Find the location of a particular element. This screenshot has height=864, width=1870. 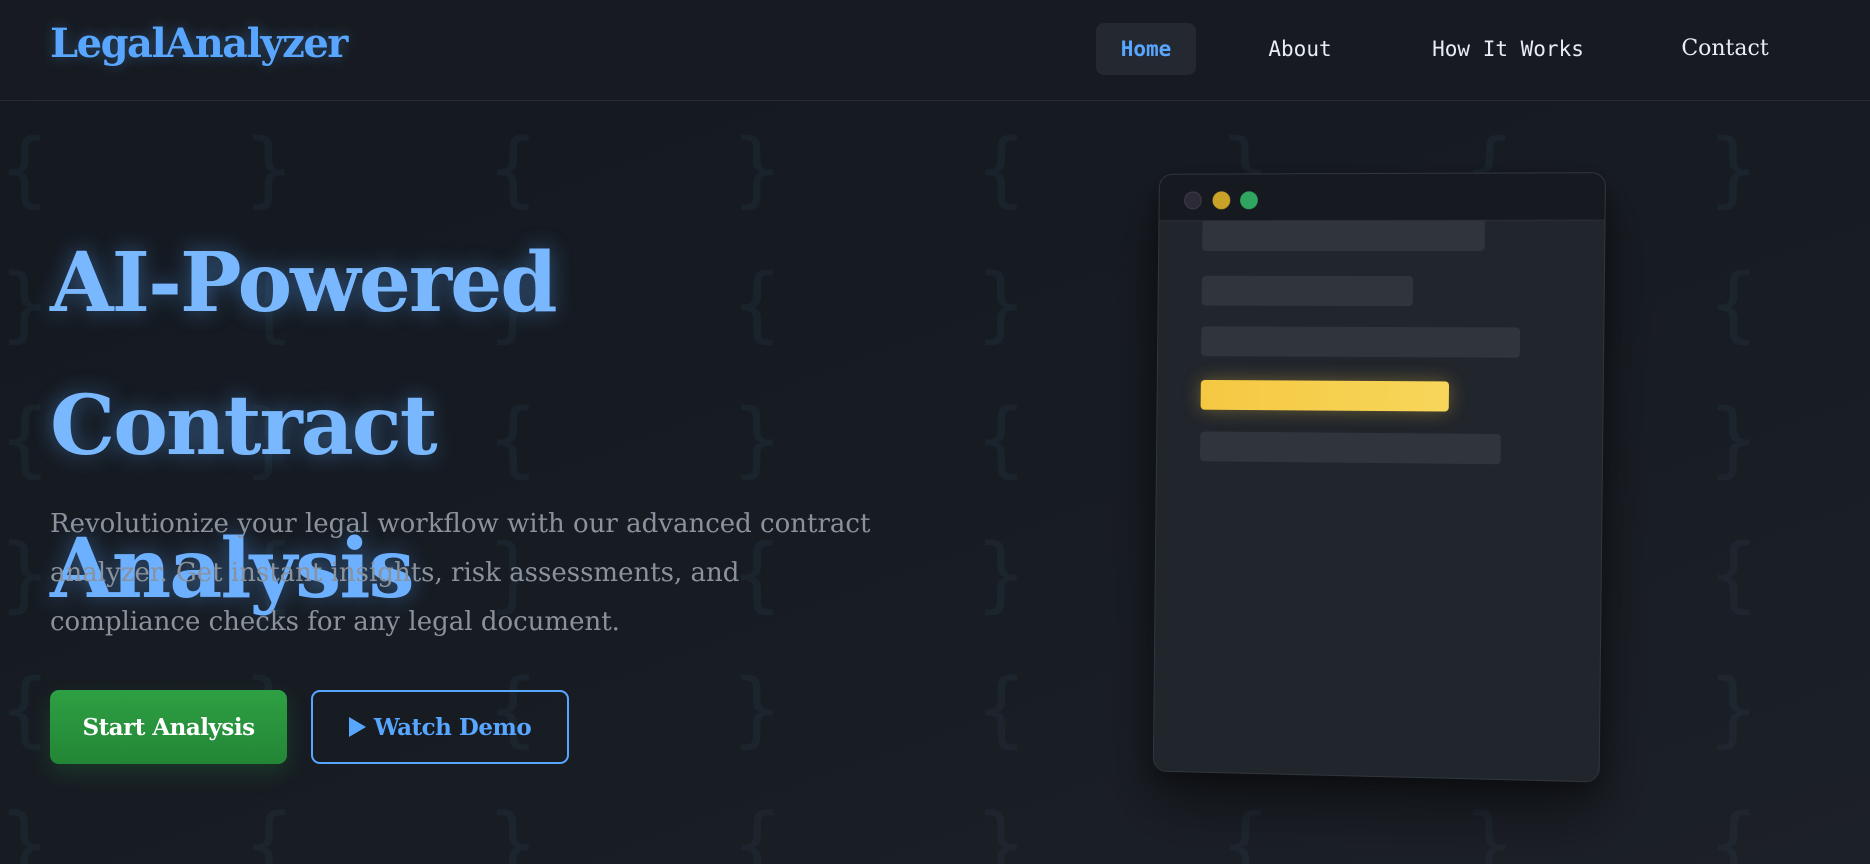

start-analysis-button: Start Analysis is located at coordinates (168, 727).